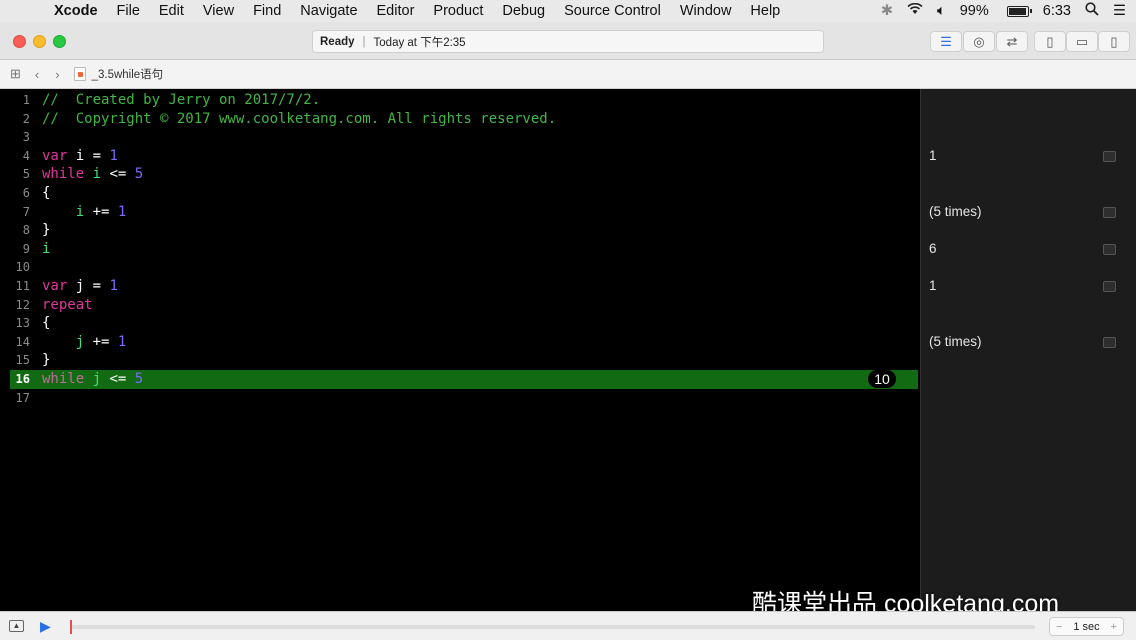  I want to click on line-number: 11, so click(22, 286).